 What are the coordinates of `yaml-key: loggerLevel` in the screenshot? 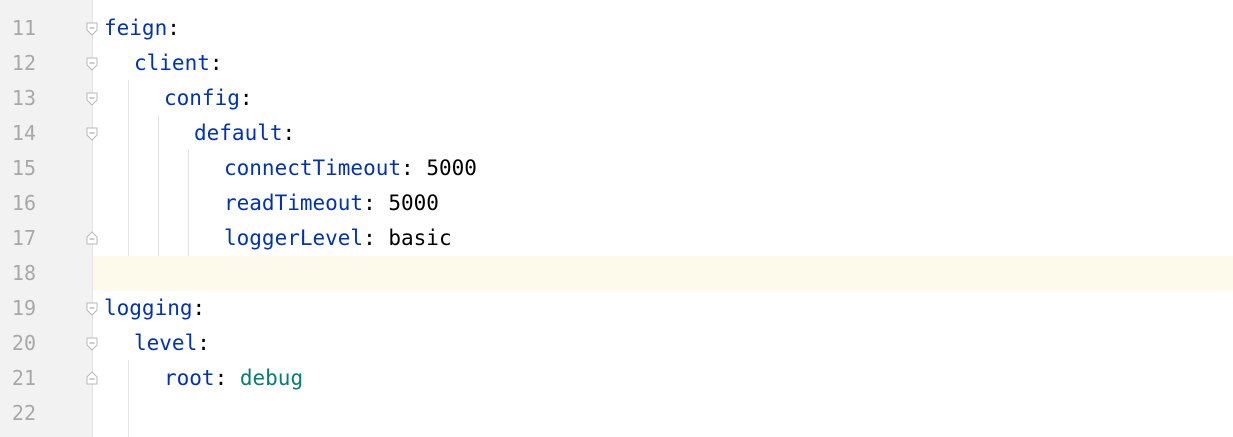 It's located at (294, 238).